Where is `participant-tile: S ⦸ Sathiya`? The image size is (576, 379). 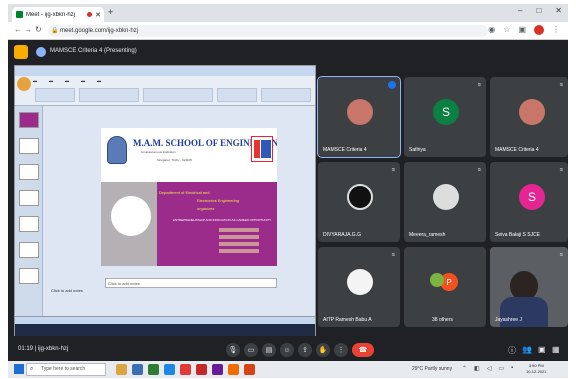 participant-tile: S ⦸ Sathiya is located at coordinates (445, 117).